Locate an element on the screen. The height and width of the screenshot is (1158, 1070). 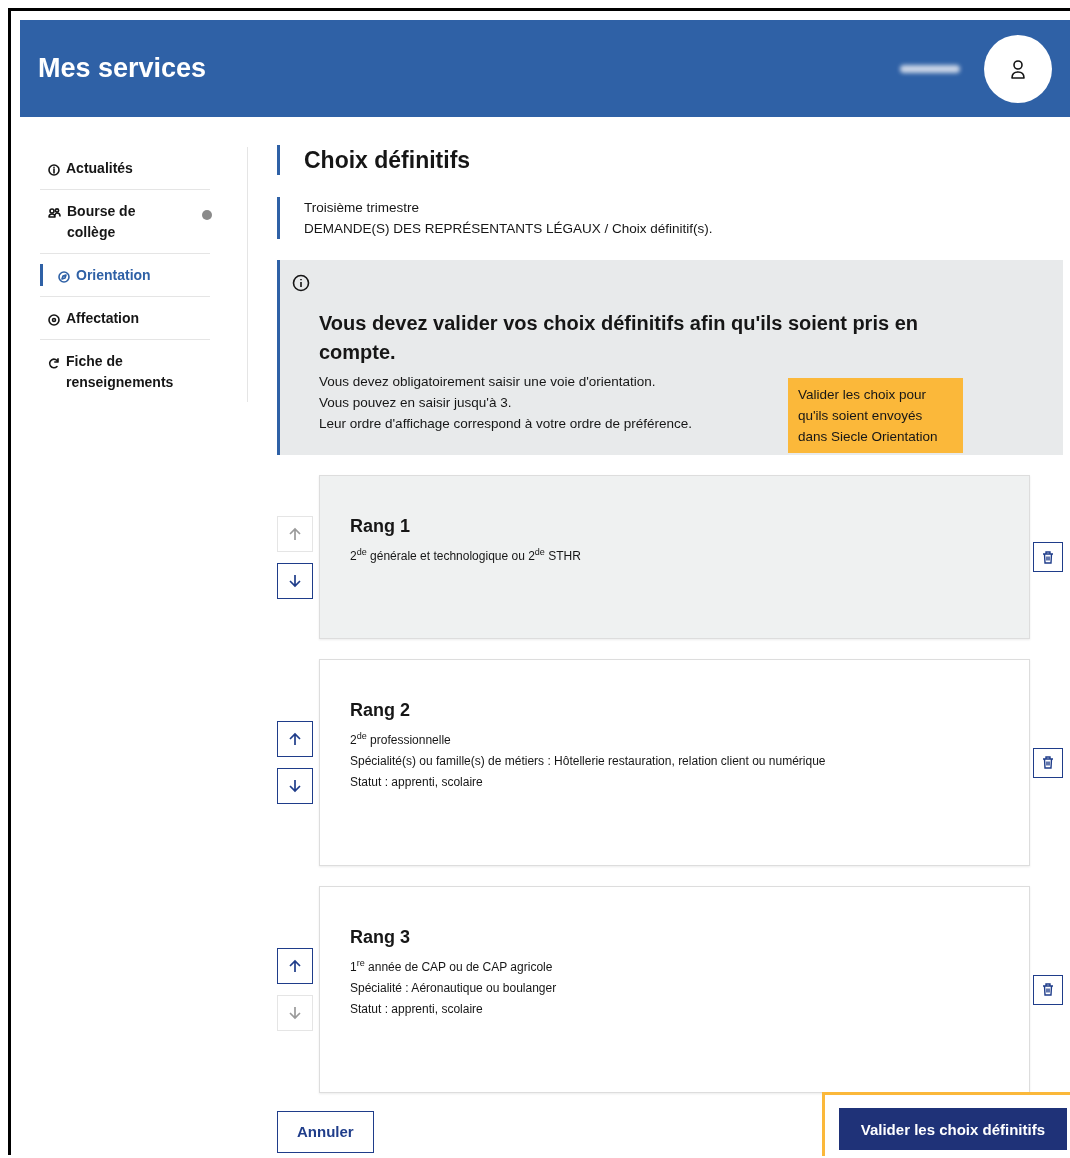
notice-text: Vous devez obligatoirement saisir une voie d'orientation. is located at coordinates (487, 382).